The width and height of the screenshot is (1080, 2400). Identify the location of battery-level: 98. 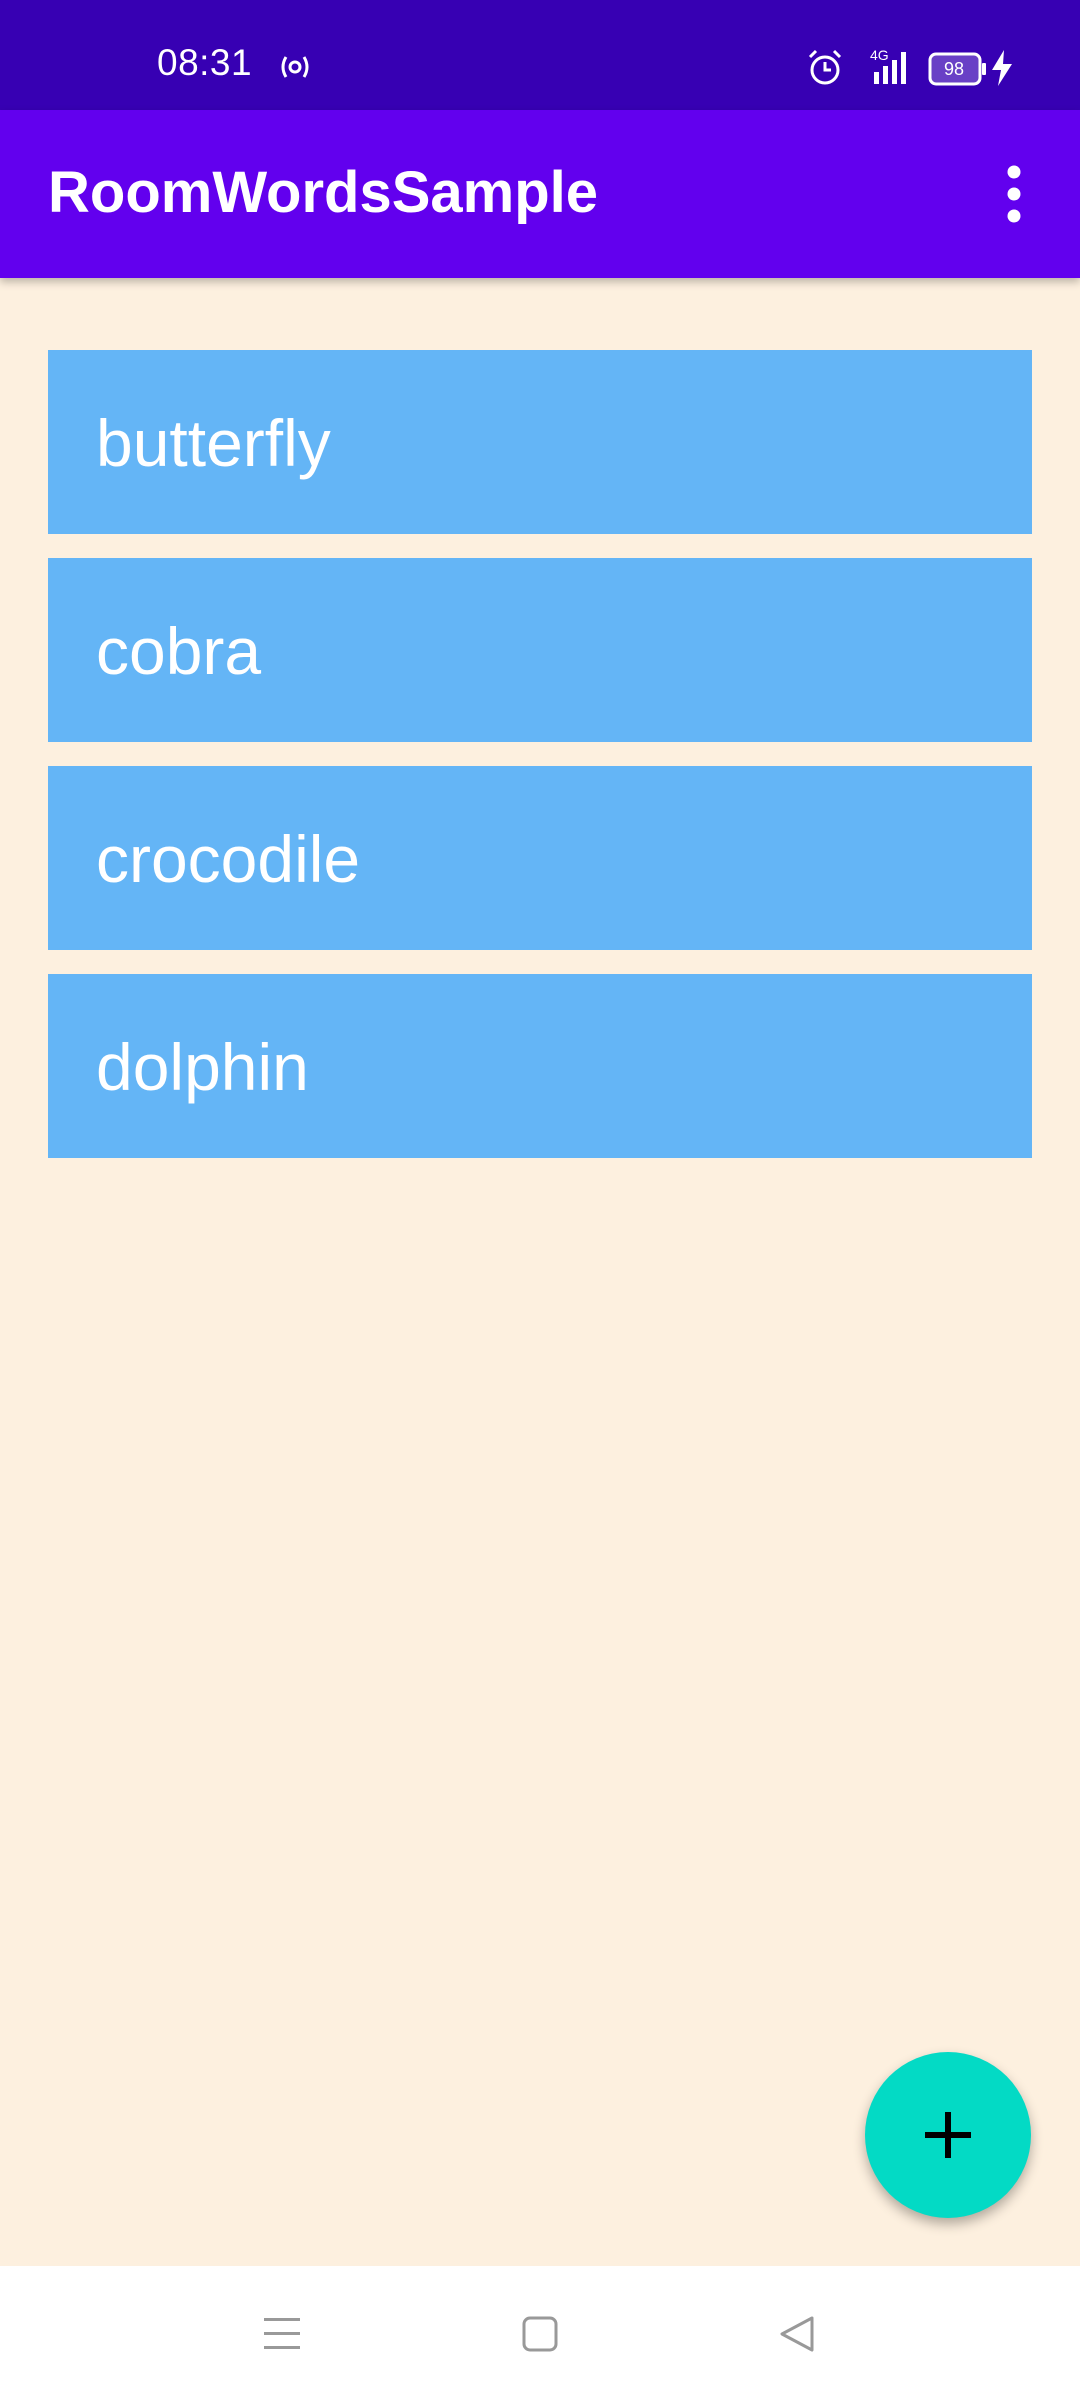
(954, 69).